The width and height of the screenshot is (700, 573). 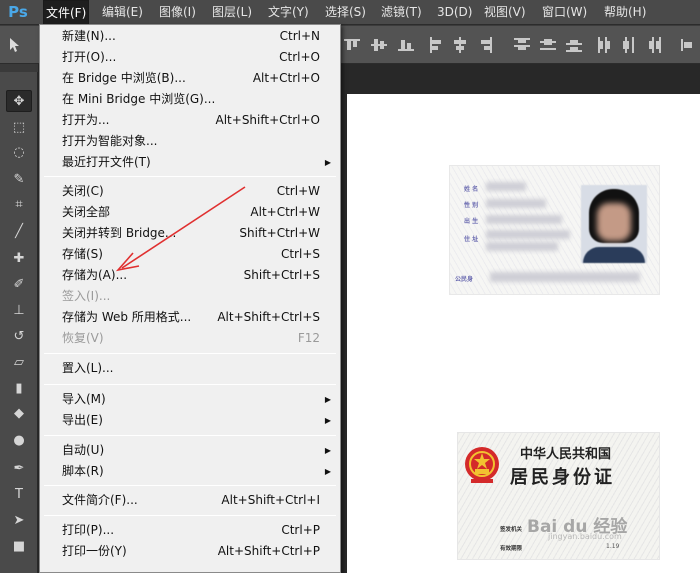 I want to click on crop-tool-icon: ⌗, so click(x=19, y=205).